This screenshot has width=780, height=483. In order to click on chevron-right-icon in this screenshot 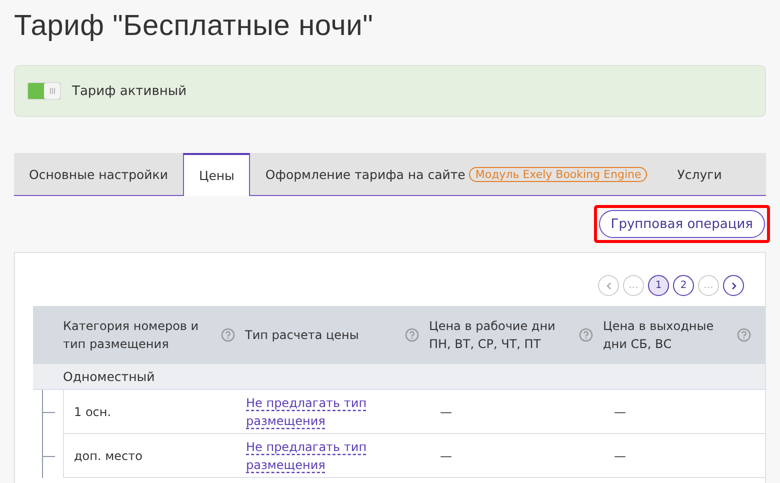, I will do `click(734, 286)`.